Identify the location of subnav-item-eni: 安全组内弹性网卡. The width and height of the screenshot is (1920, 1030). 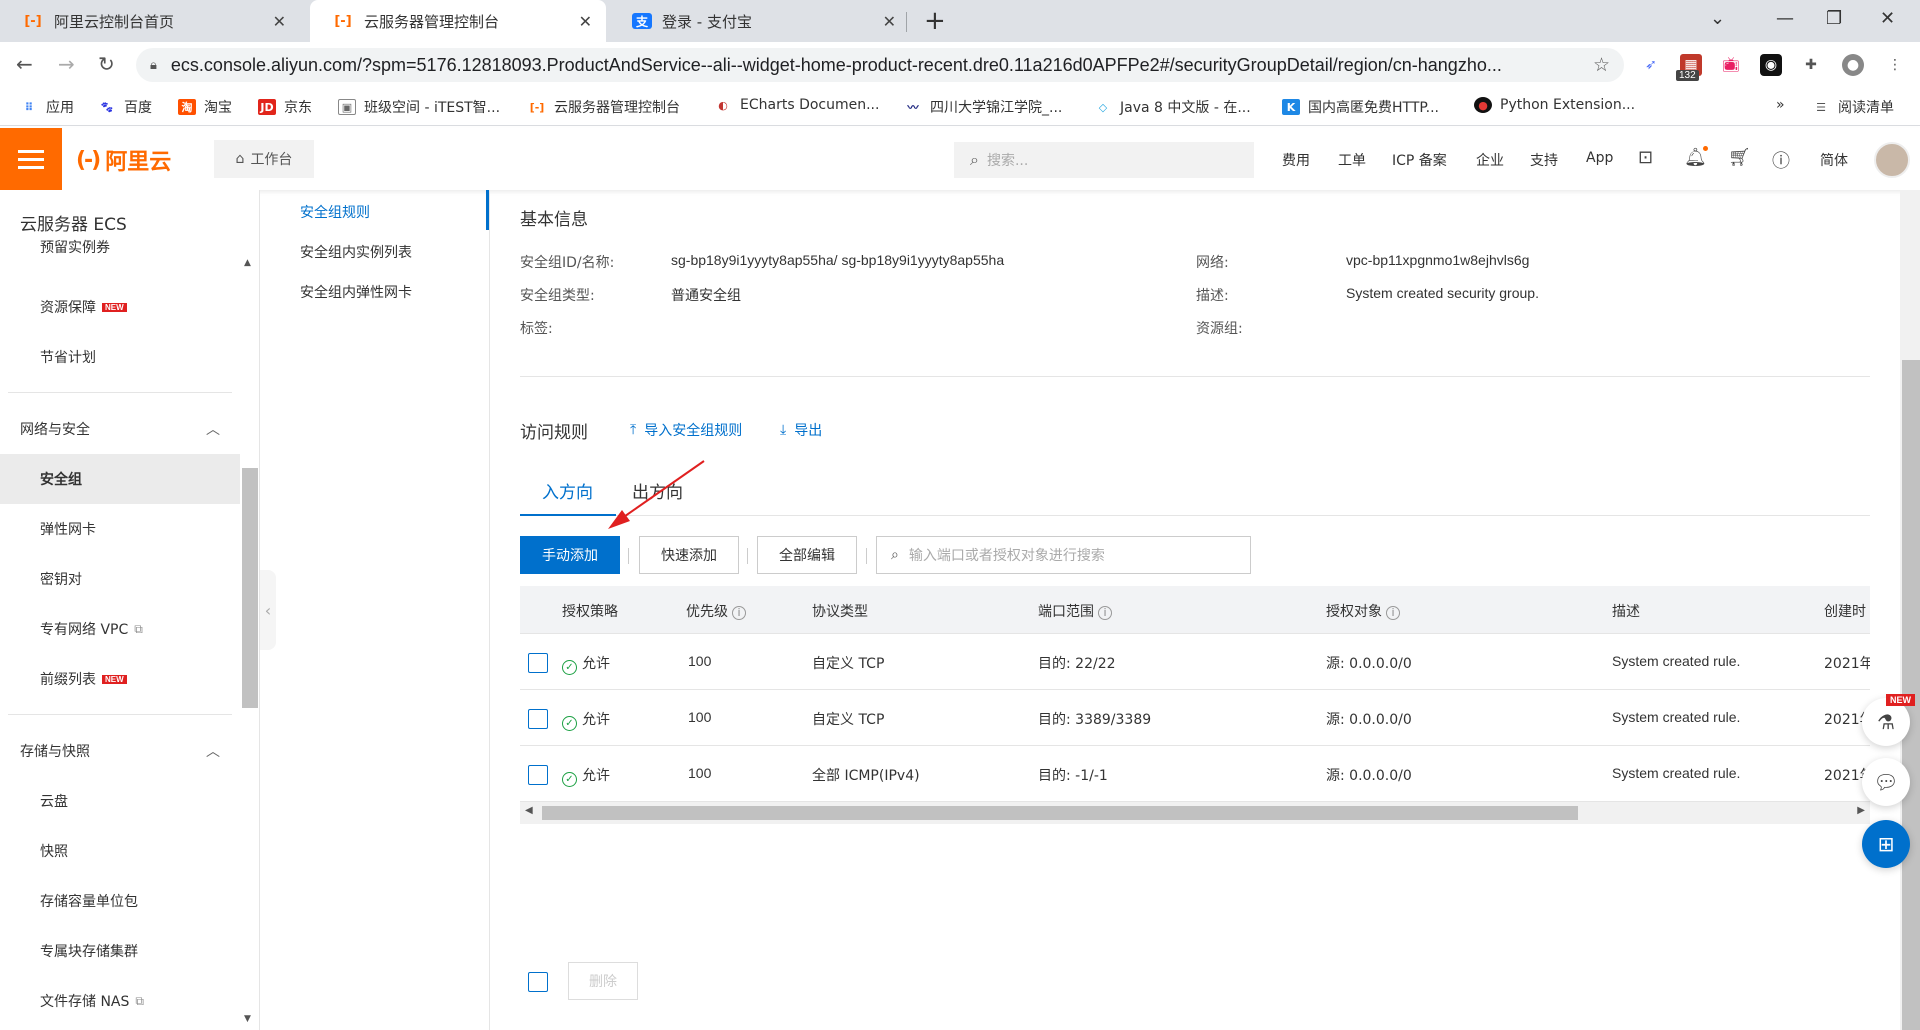
(356, 292).